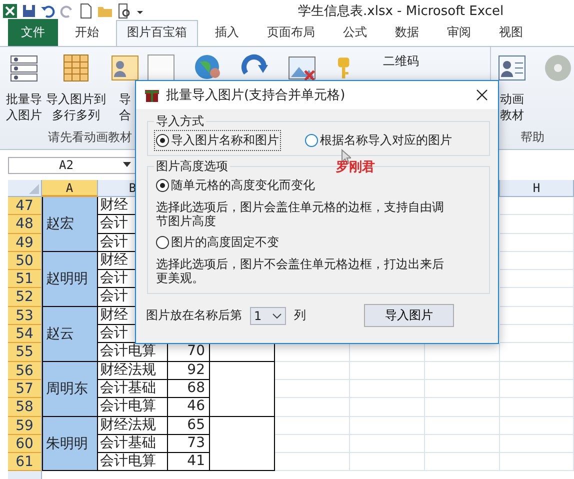 The image size is (574, 479). I want to click on row-header: 61, so click(25, 462).